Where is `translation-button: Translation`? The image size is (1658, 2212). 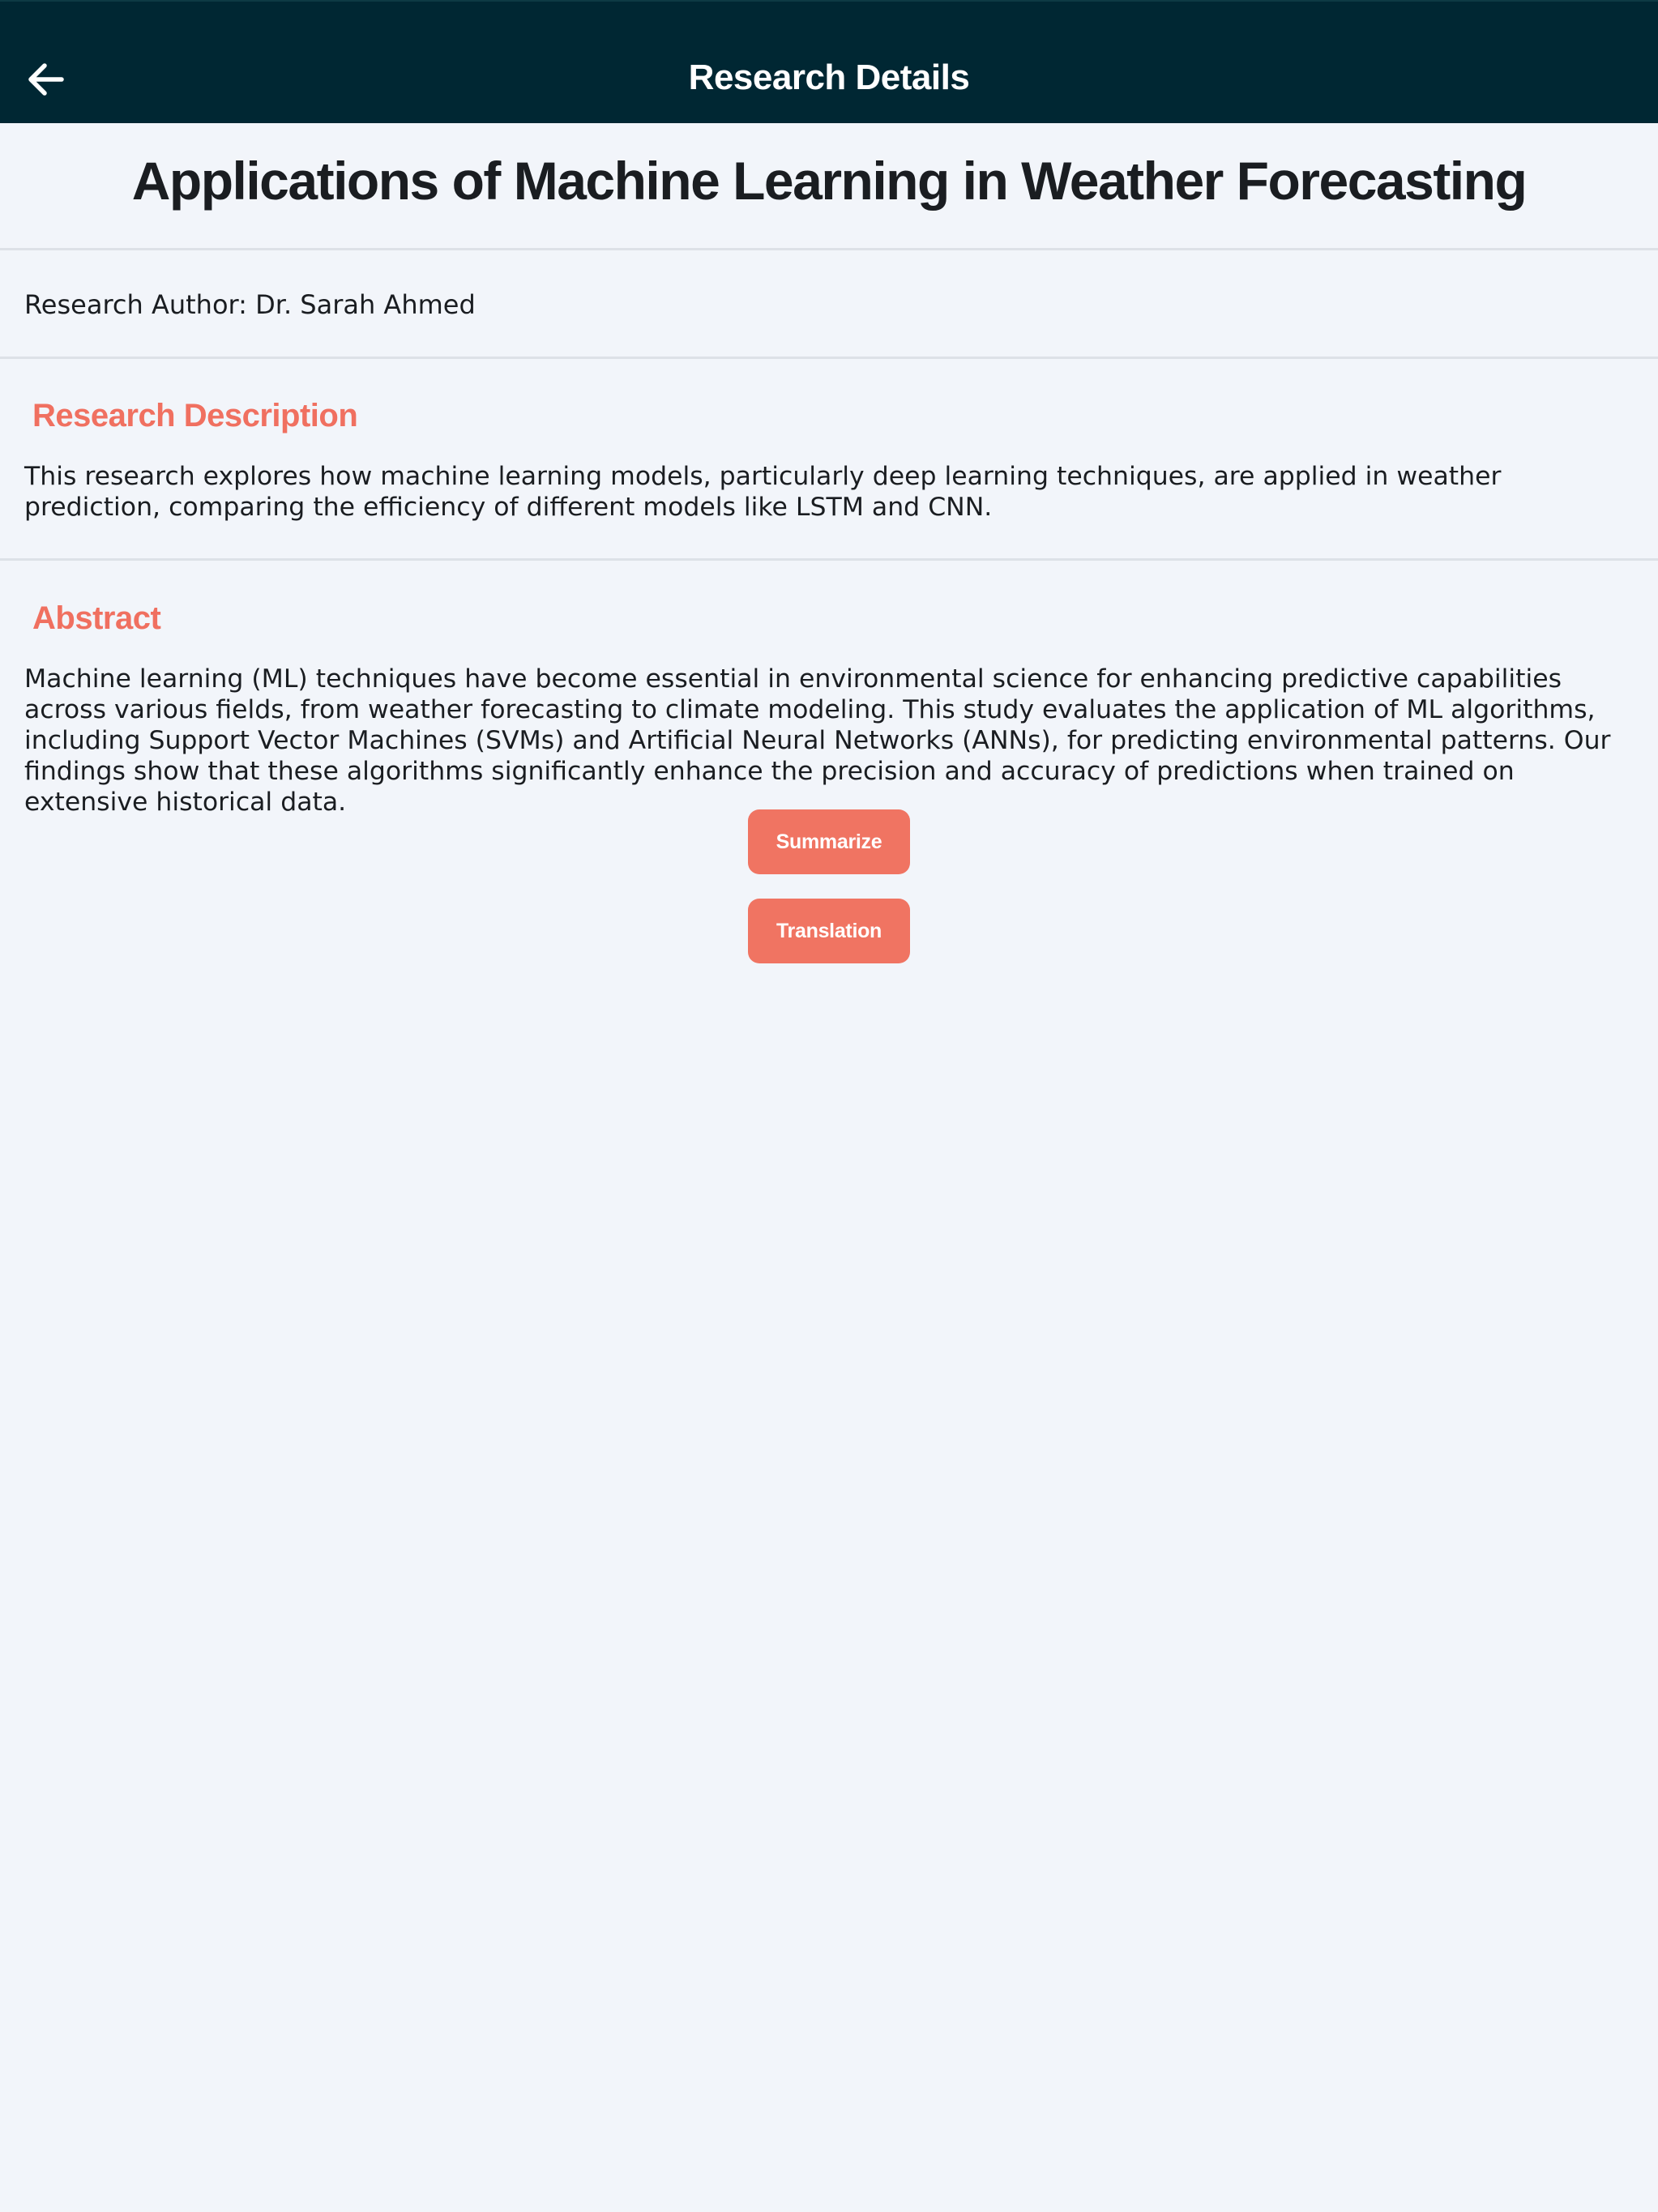
translation-button: Translation is located at coordinates (829, 931).